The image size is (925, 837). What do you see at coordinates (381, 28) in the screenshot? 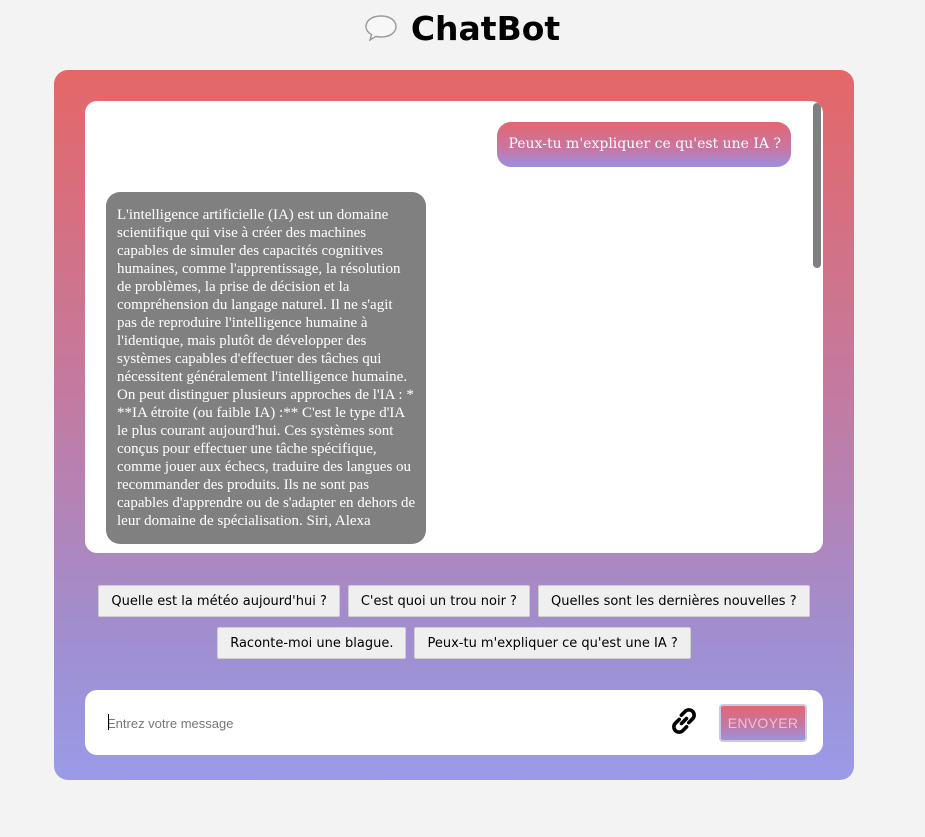
I see `speech-bubble-icon` at bounding box center [381, 28].